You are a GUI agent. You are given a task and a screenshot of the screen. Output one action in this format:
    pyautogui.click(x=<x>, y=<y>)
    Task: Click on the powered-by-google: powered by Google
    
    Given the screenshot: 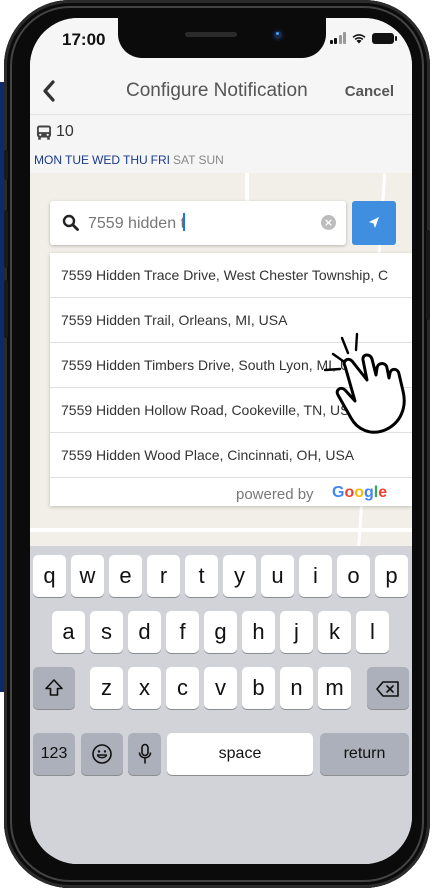 What is the action you would take?
    pyautogui.click(x=231, y=492)
    